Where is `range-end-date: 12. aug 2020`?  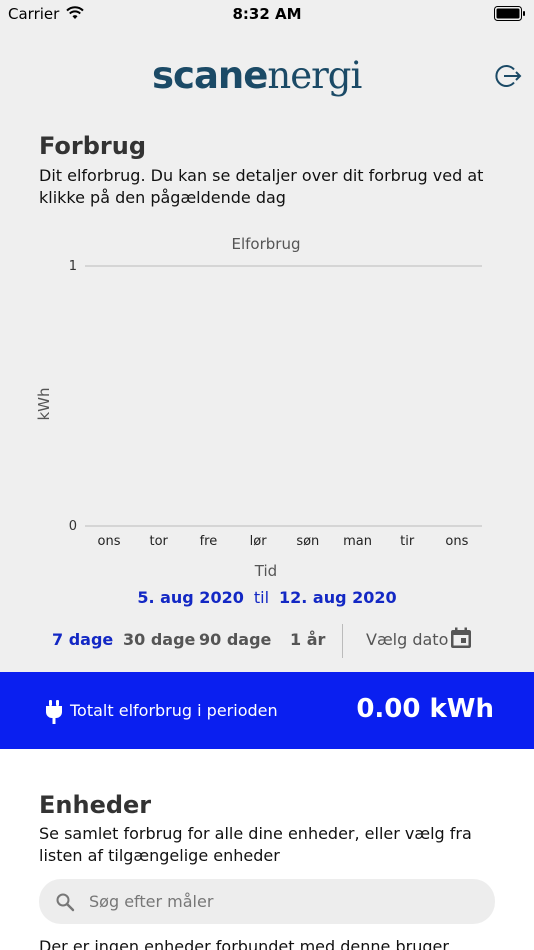 range-end-date: 12. aug 2020 is located at coordinates (338, 597).